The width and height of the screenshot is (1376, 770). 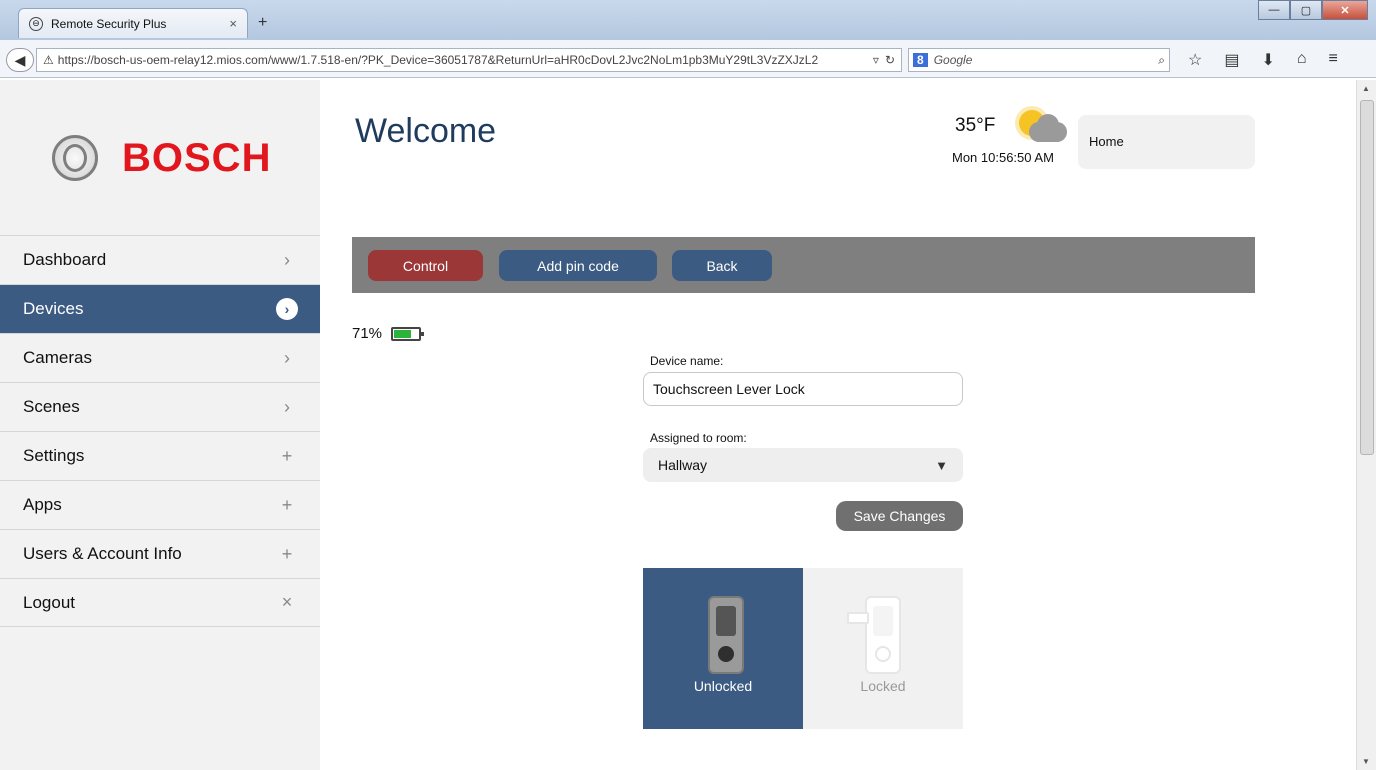 I want to click on browser-tab: ⊖ Remote Security Plus ×, so click(x=133, y=23).